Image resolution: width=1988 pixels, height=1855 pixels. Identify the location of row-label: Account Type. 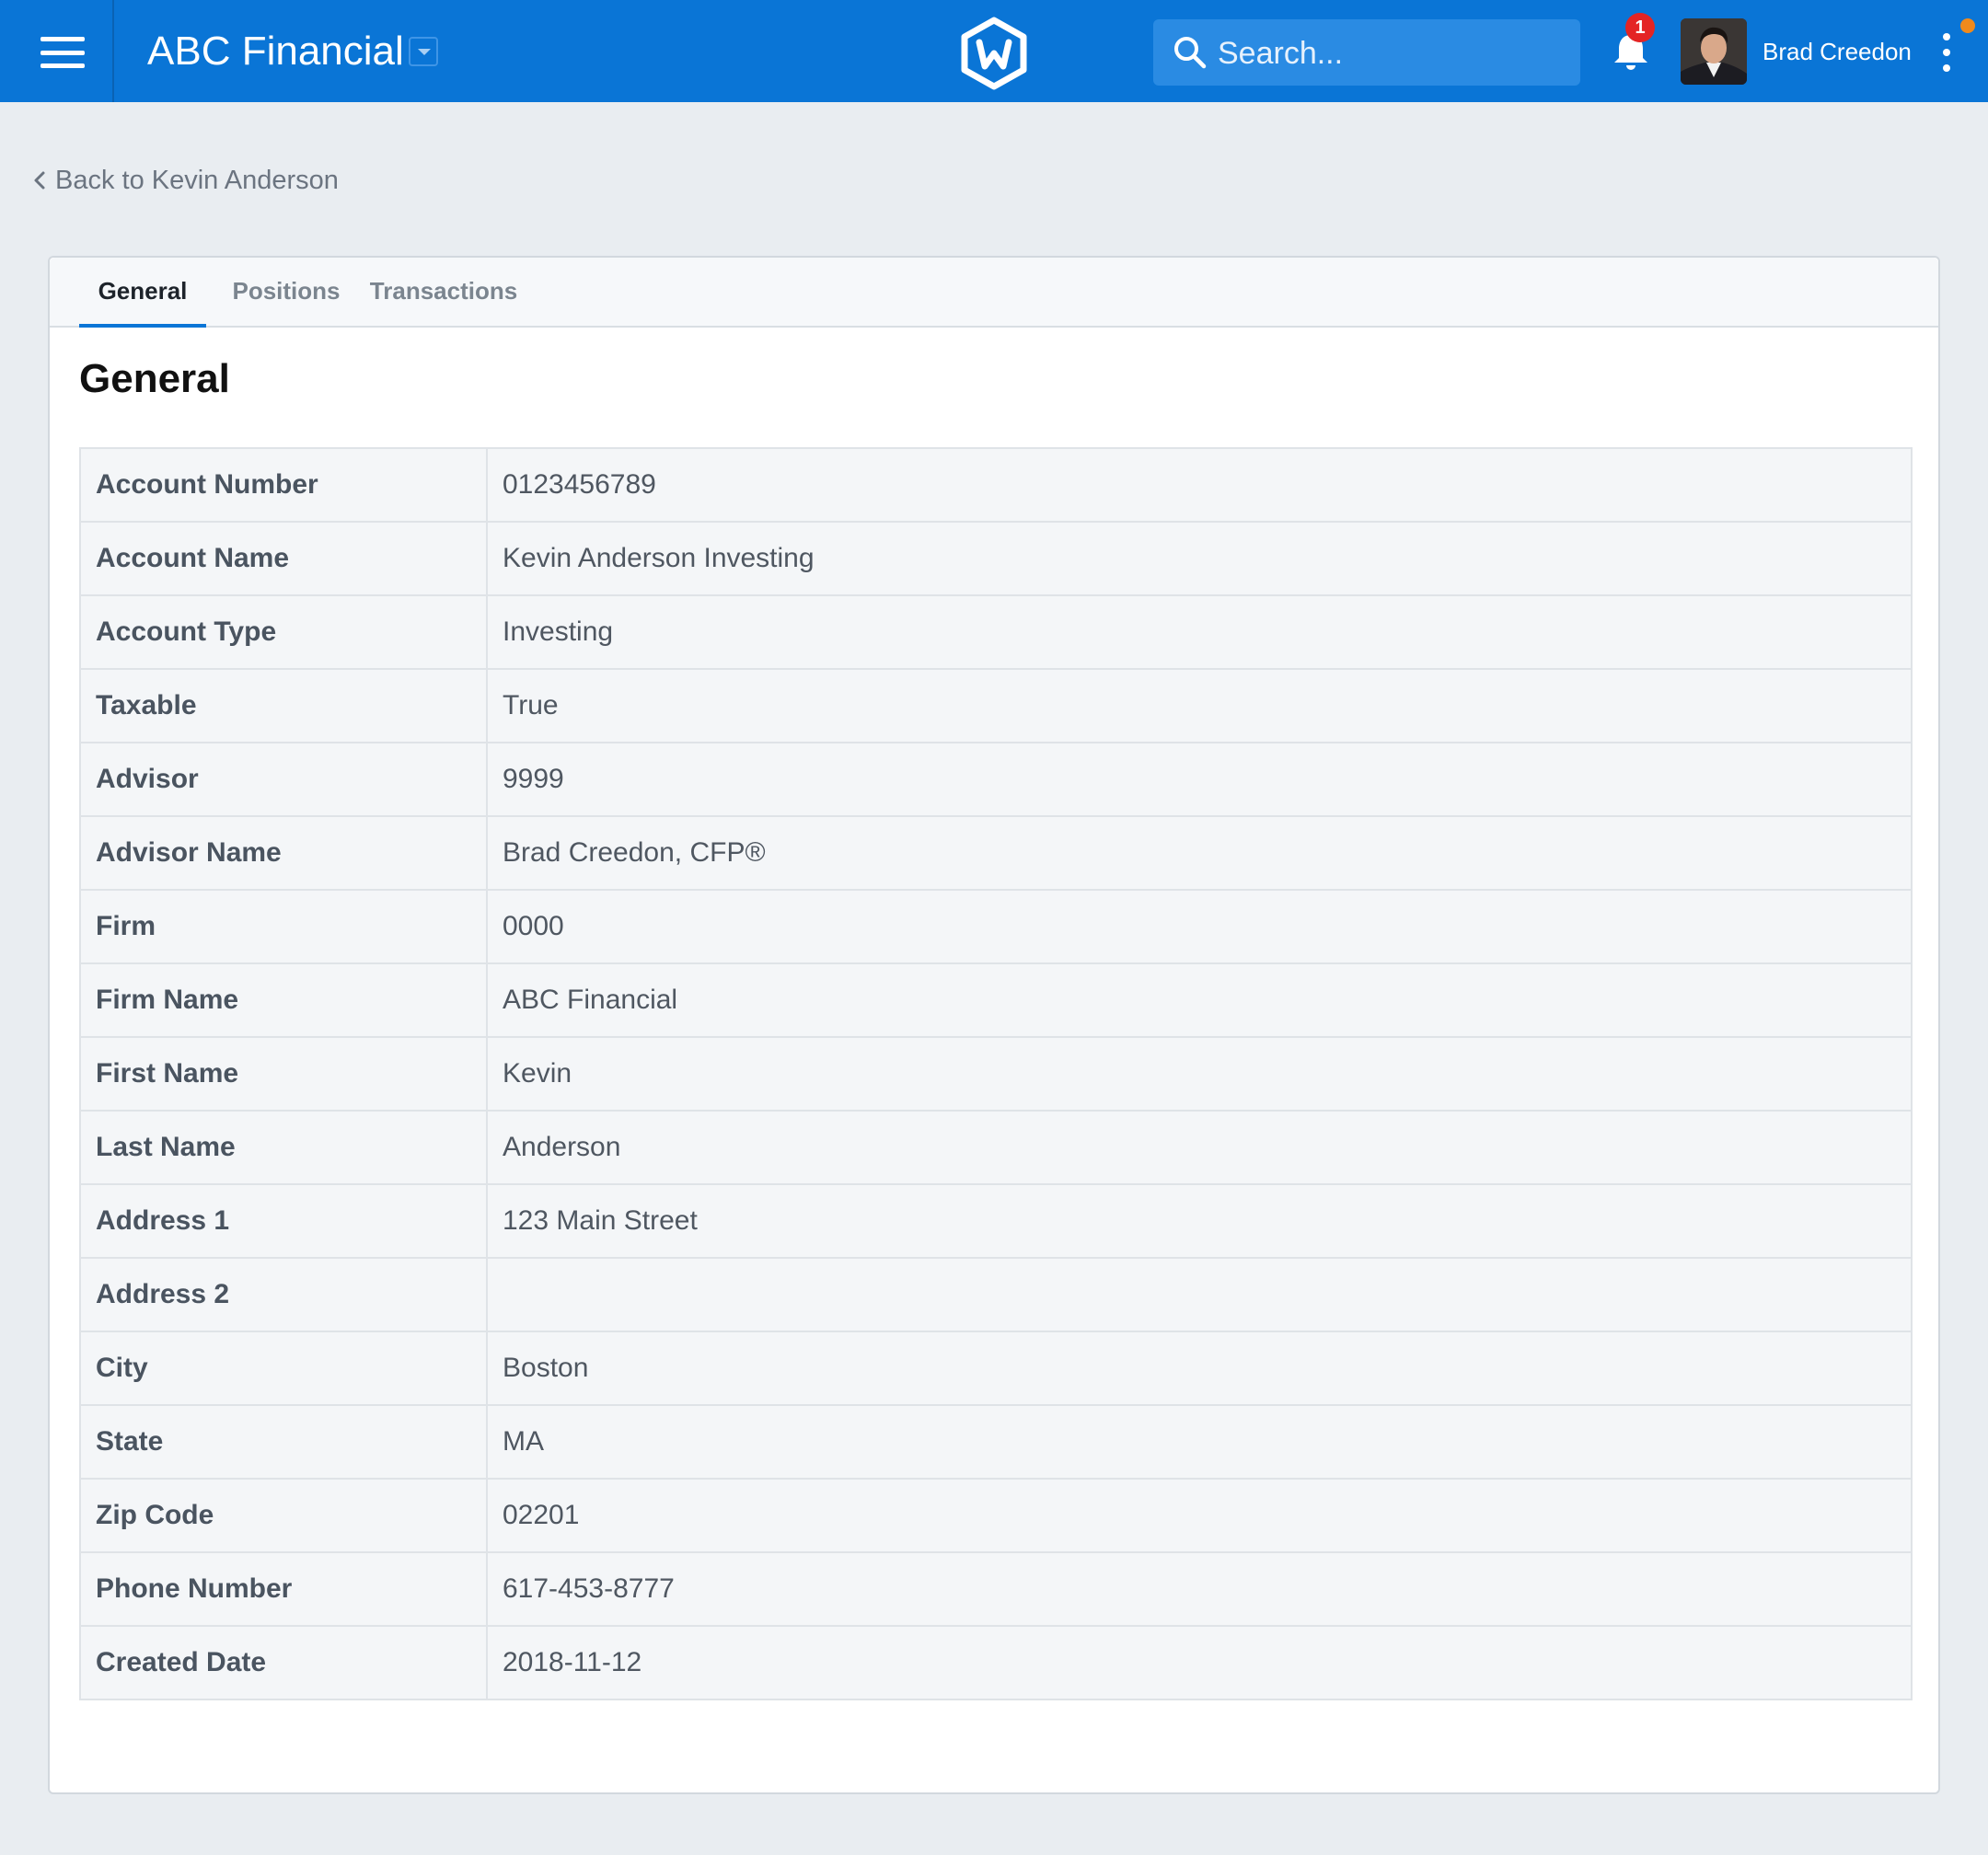
(283, 632).